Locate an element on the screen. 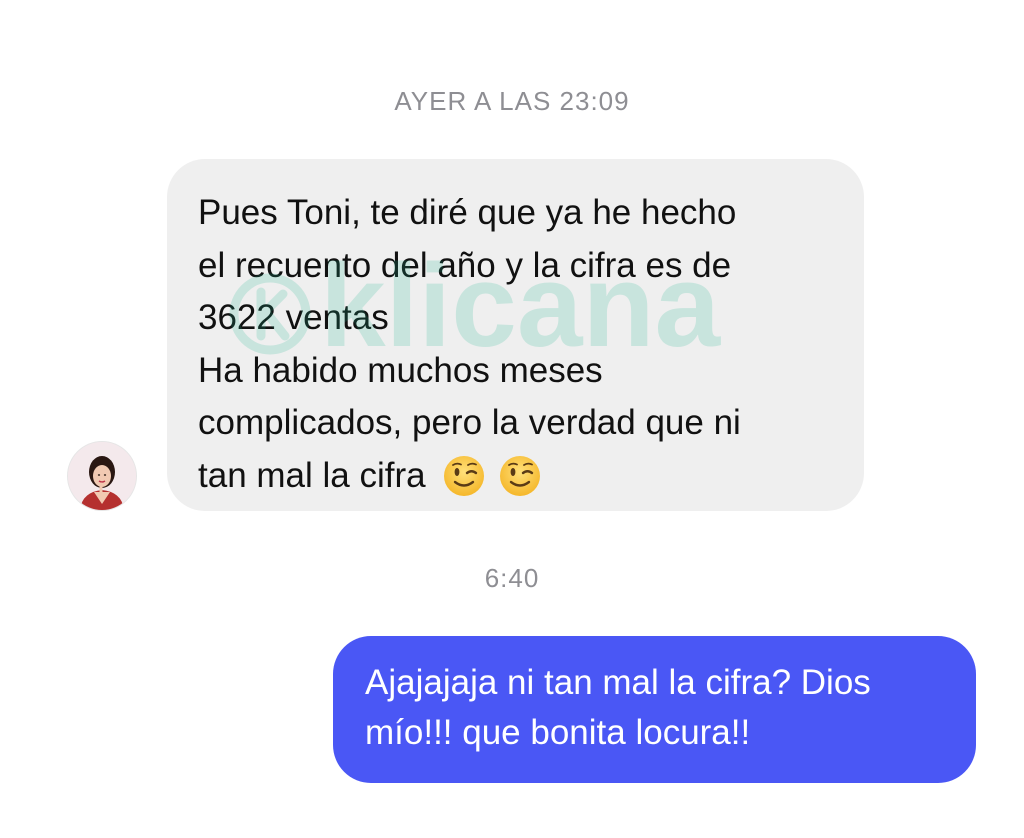 This screenshot has height=838, width=1024. timestamp-today: 6:40 is located at coordinates (512, 578).